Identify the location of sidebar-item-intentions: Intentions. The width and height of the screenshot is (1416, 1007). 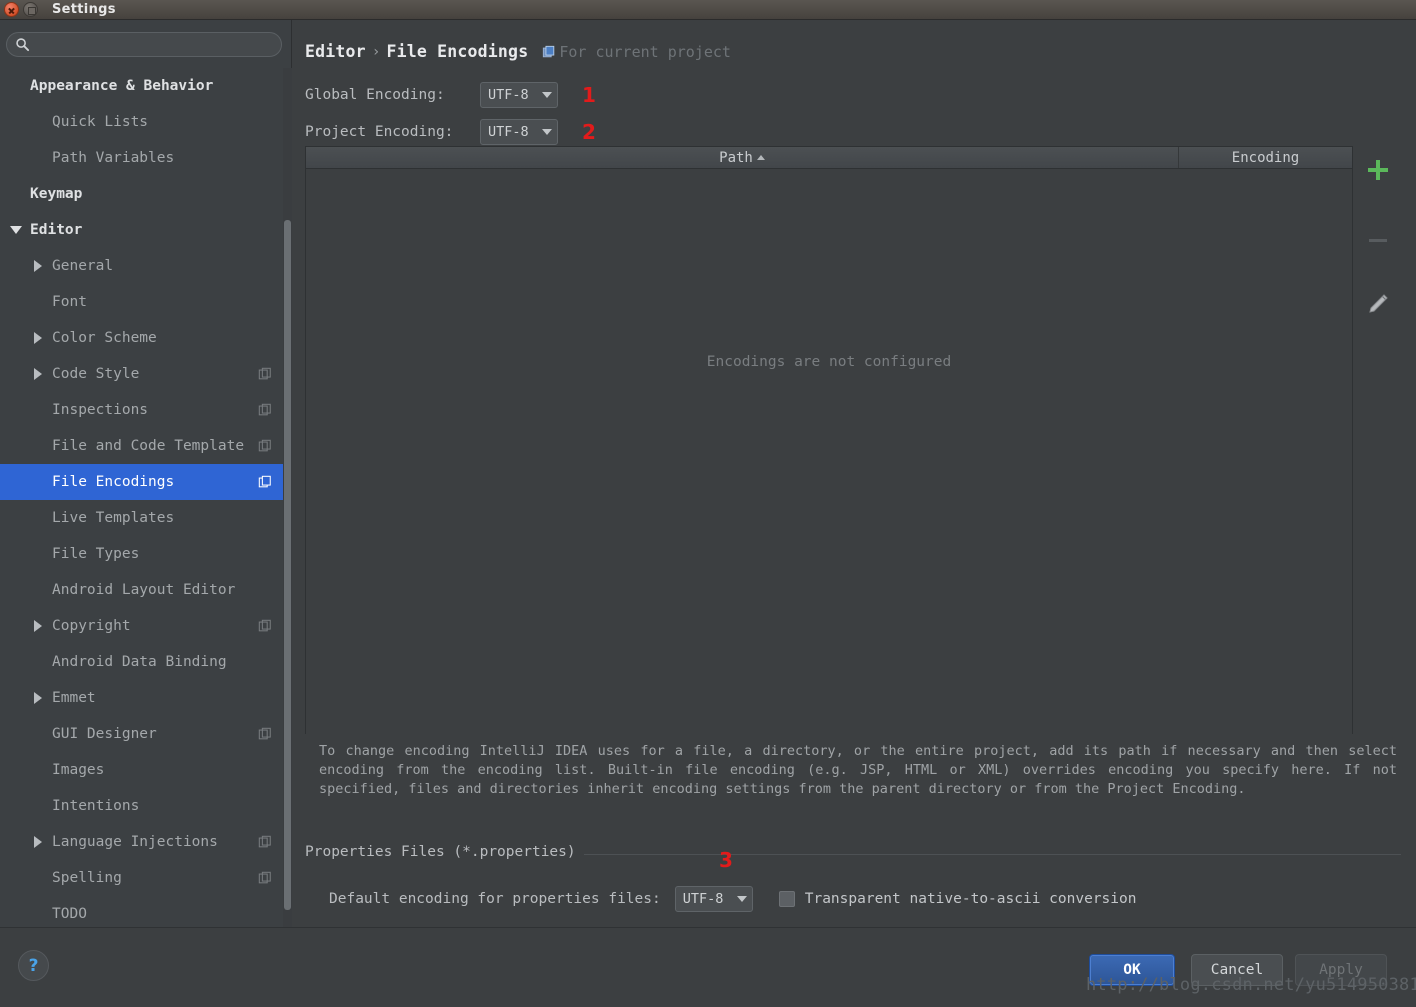
(142, 806).